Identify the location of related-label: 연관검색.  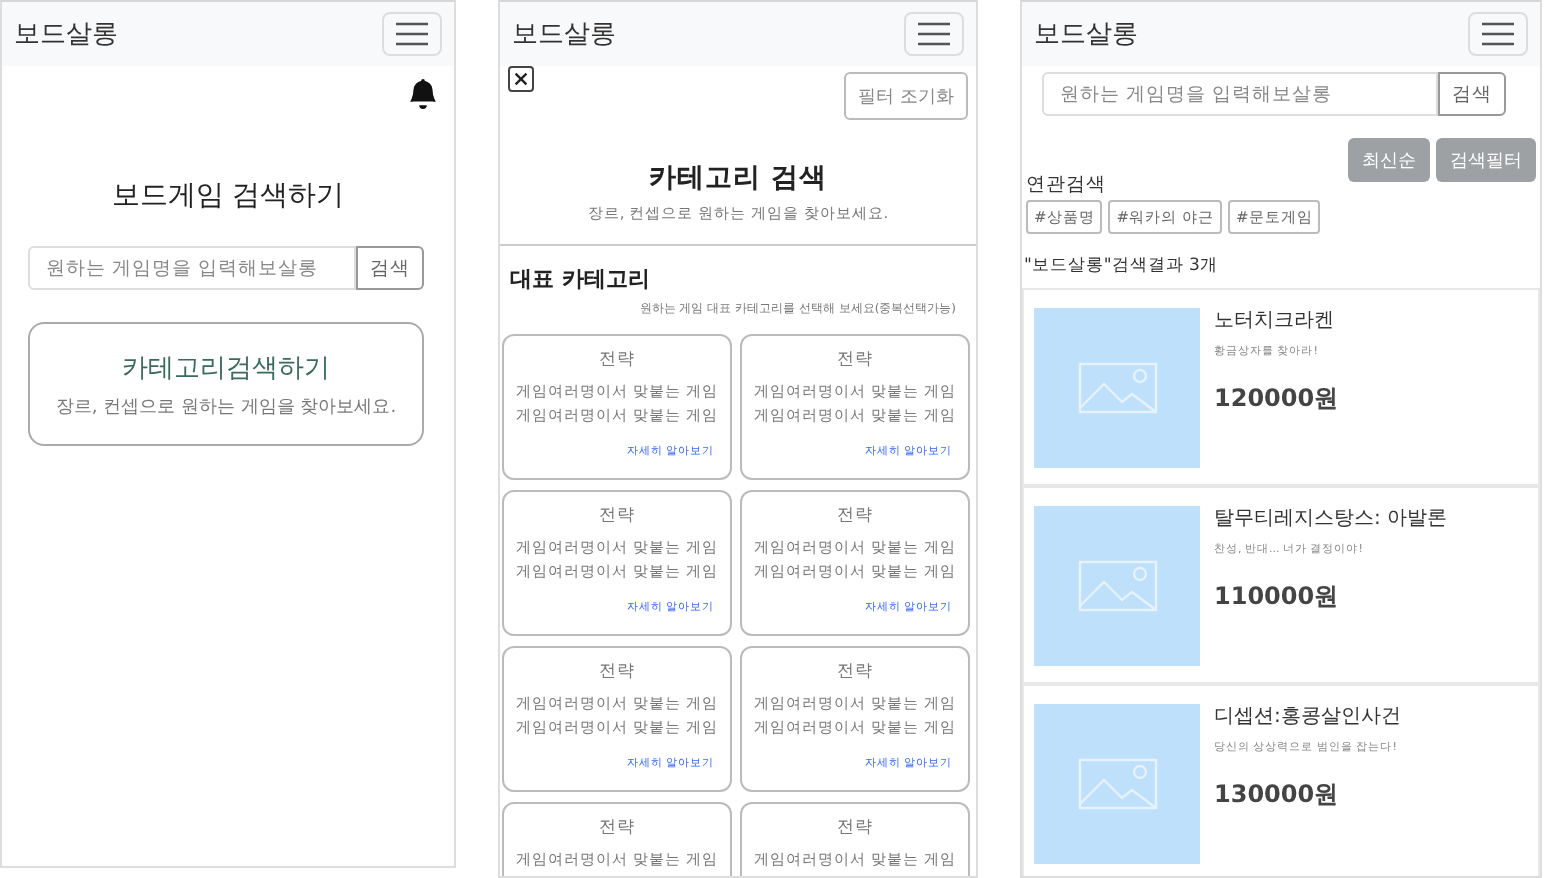
(1067, 185).